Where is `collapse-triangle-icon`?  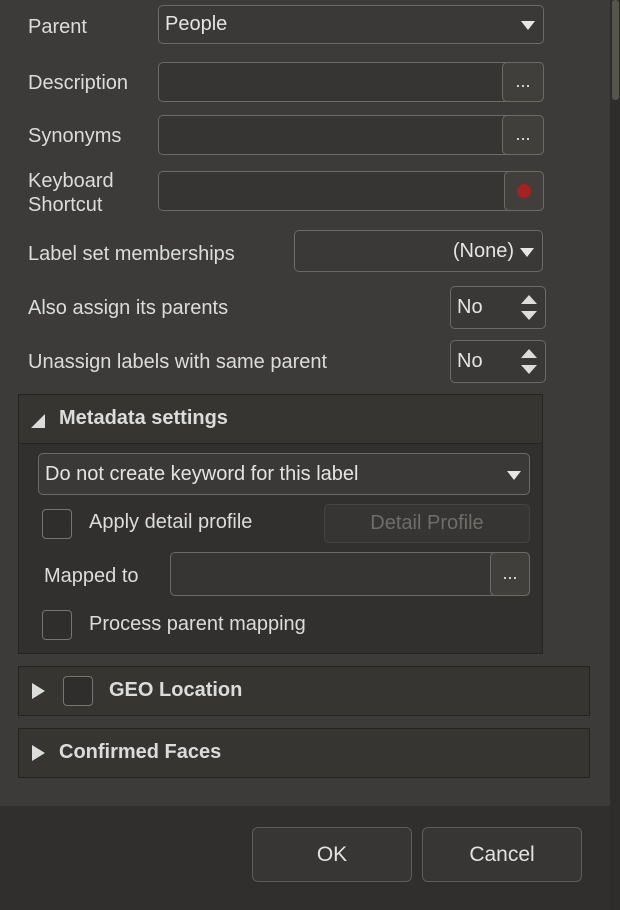 collapse-triangle-icon is located at coordinates (38, 421).